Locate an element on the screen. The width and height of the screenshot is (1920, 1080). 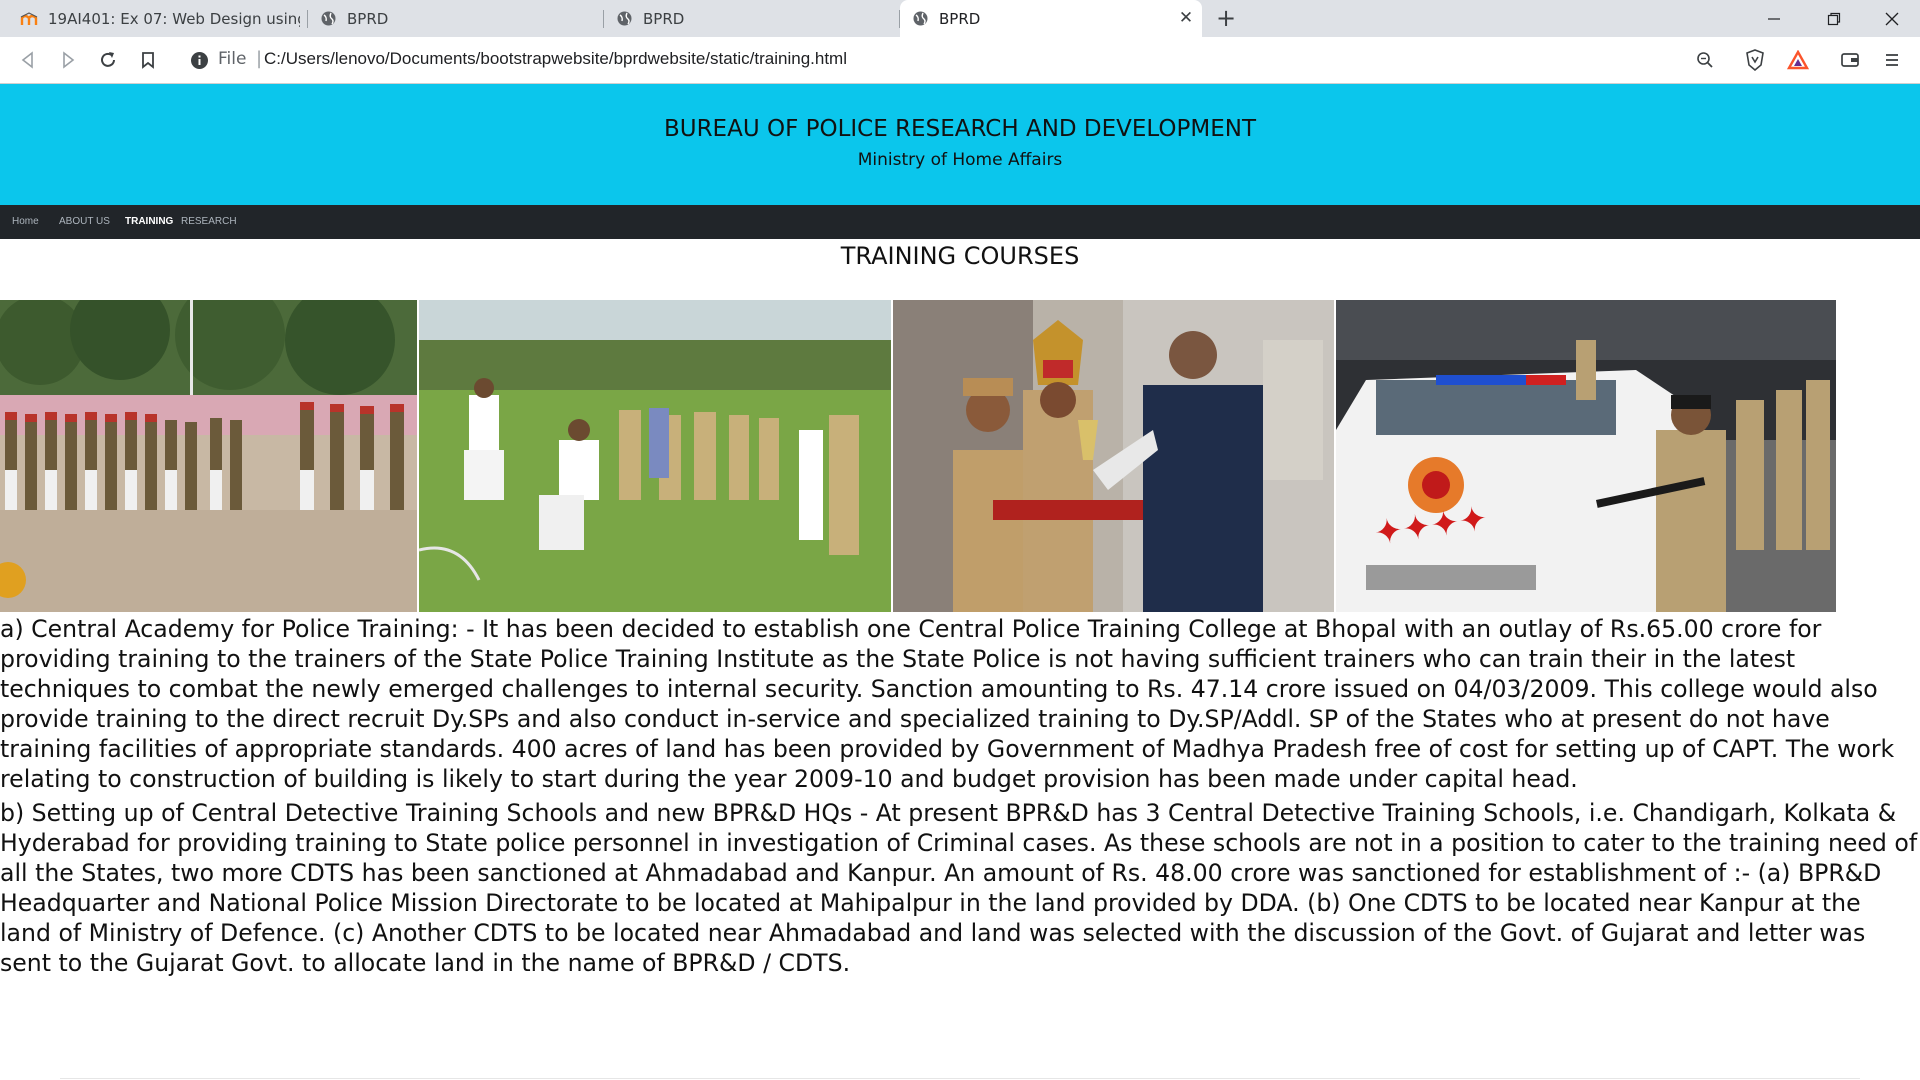
tab-3: BPRD is located at coordinates (752, 18).